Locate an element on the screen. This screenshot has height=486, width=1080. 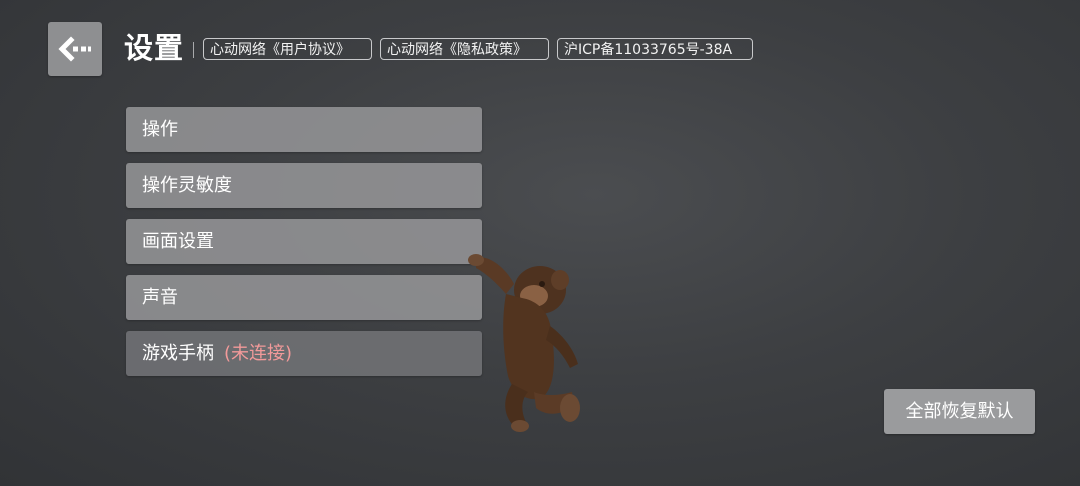
monkey-character-icon is located at coordinates (524, 343).